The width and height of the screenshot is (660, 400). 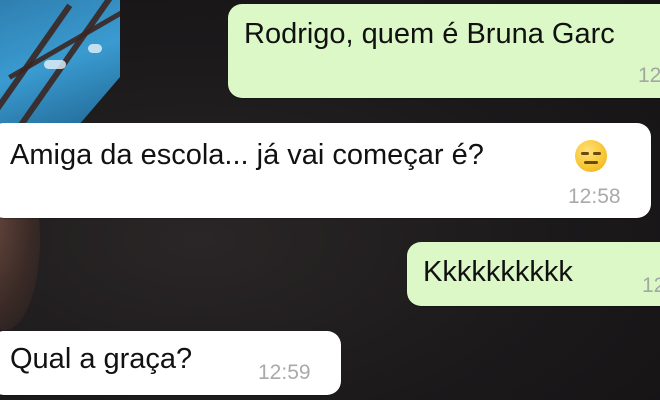 What do you see at coordinates (284, 372) in the screenshot?
I see `message-timestamp: 12:59` at bounding box center [284, 372].